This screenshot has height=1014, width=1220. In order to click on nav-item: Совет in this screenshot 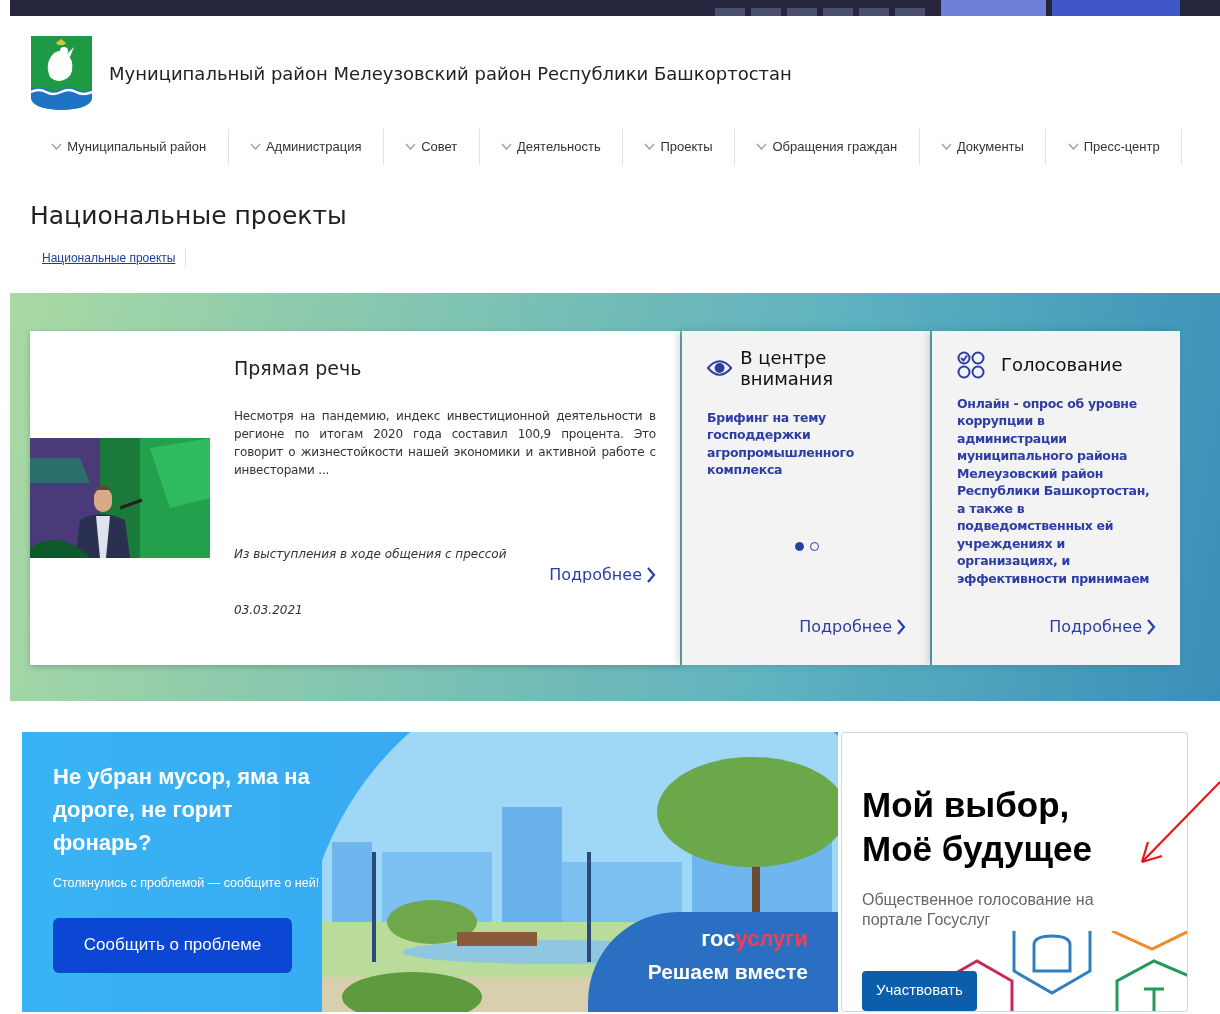, I will do `click(431, 147)`.